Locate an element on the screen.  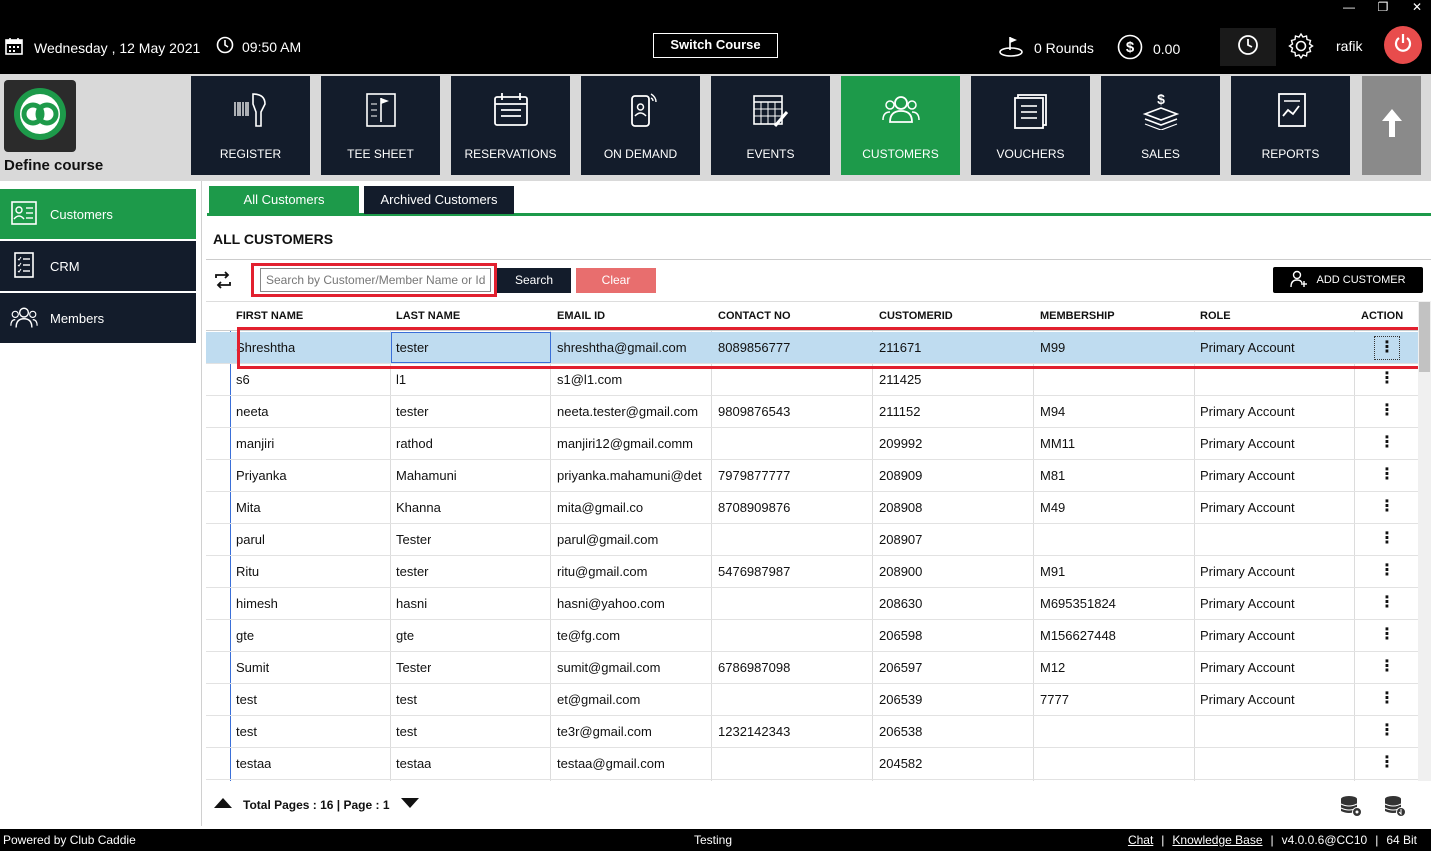
cell-customer-id: 206539 is located at coordinates (900, 699).